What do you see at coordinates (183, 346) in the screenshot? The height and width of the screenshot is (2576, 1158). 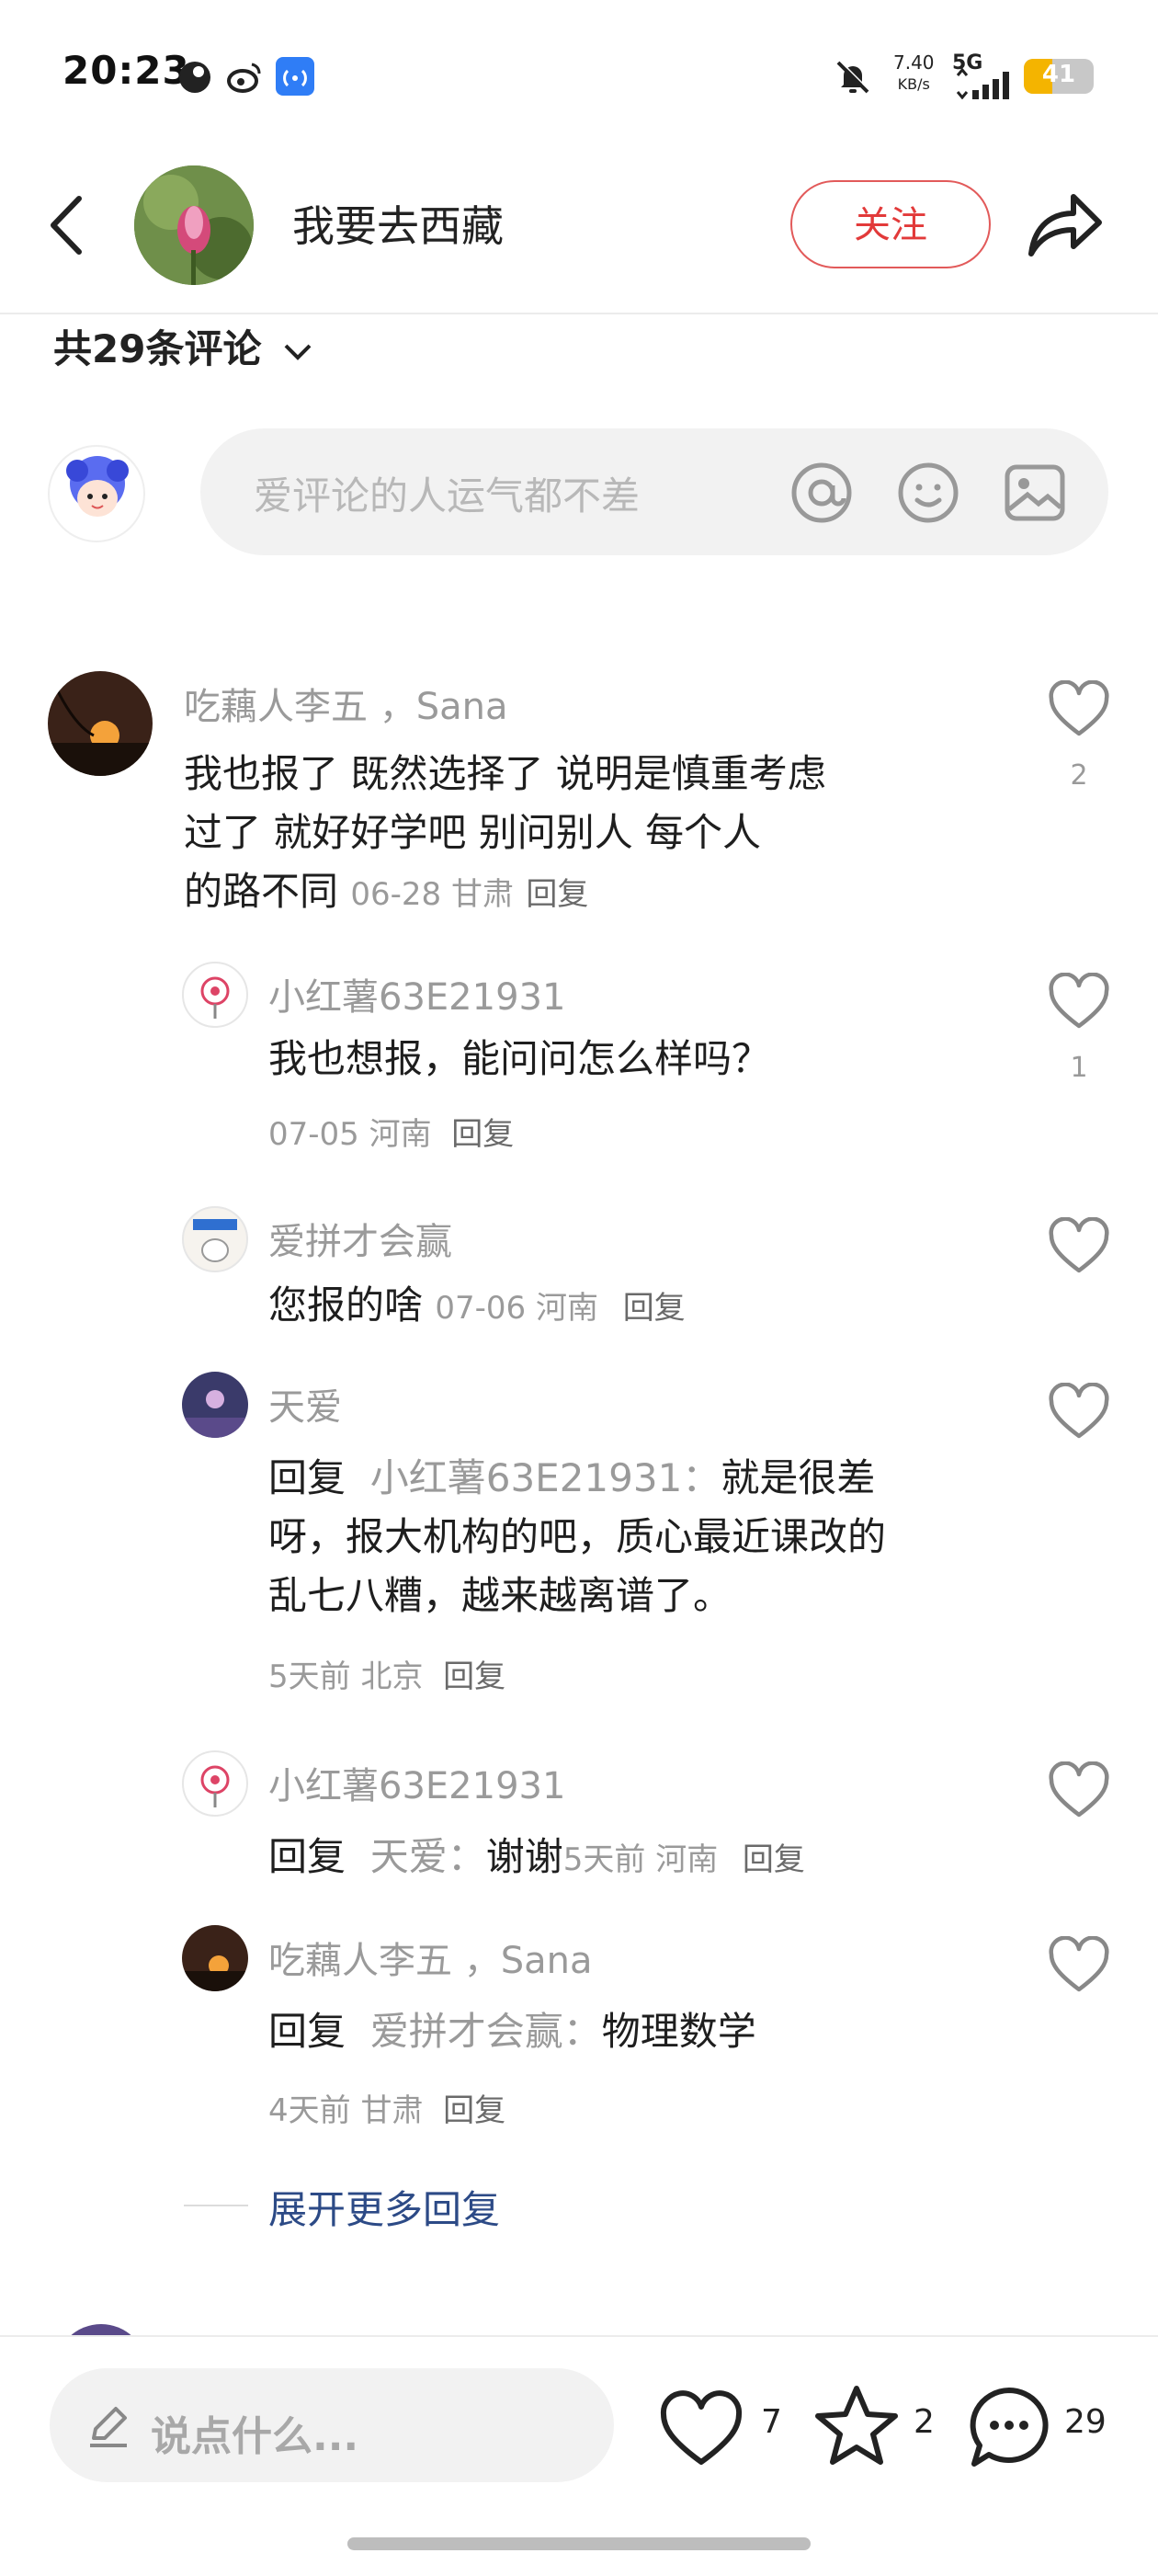 I see `comment-count-dropdown: 共29条评论` at bounding box center [183, 346].